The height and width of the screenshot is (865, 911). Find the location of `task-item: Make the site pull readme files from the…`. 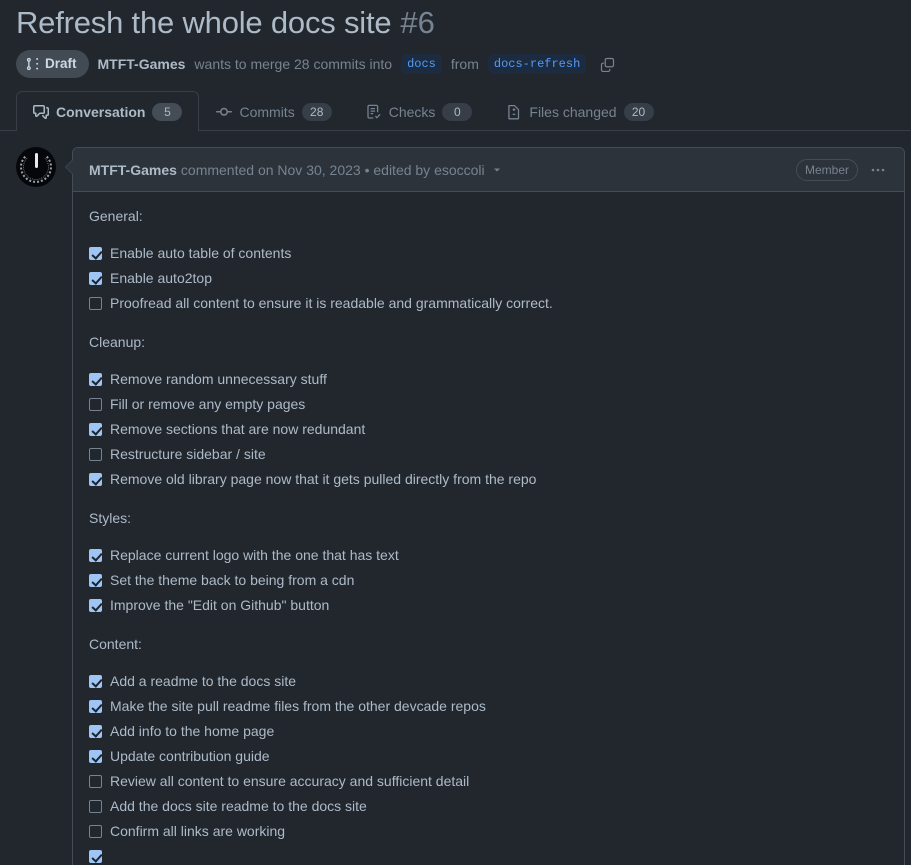

task-item: Make the site pull readme files from the… is located at coordinates (488, 706).